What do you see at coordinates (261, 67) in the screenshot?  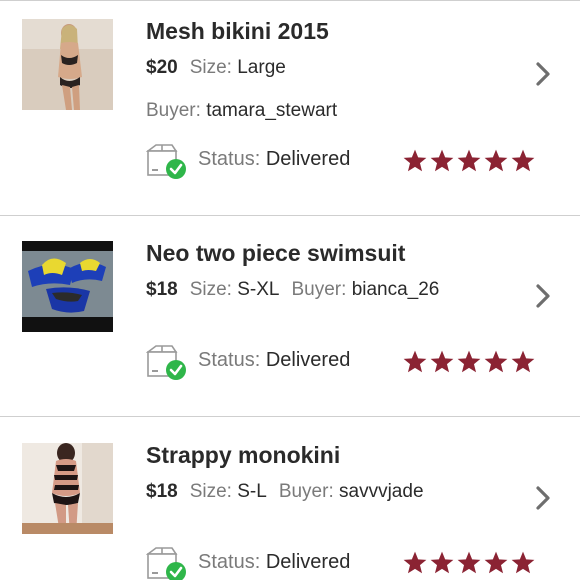 I see `item-size: Large` at bounding box center [261, 67].